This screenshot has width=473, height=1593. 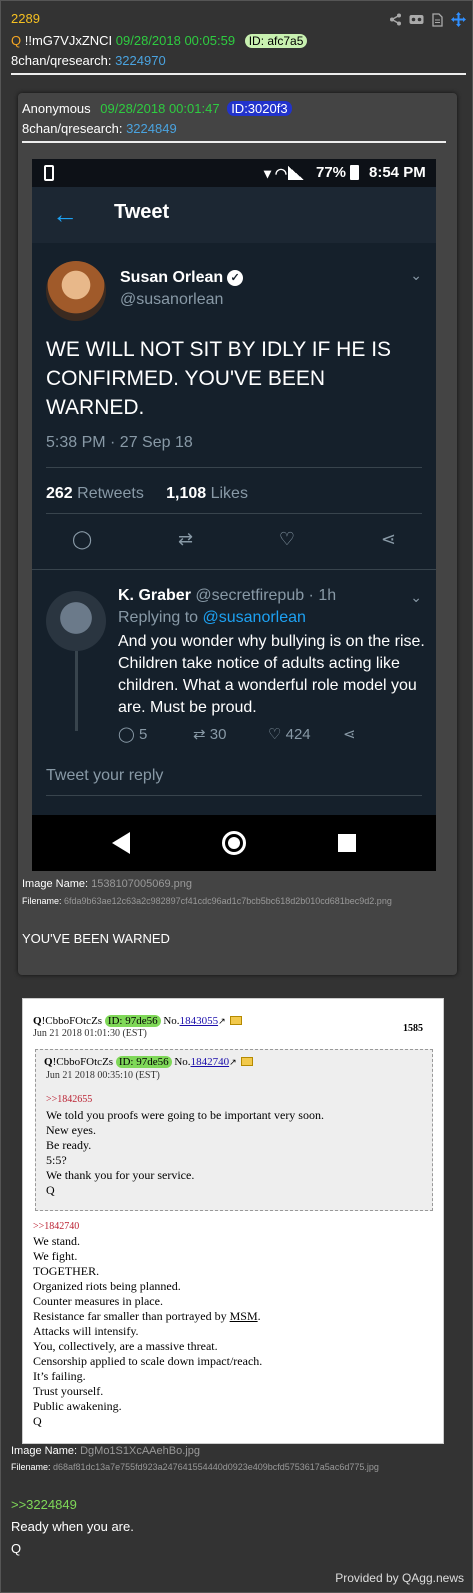 What do you see at coordinates (56, 1160) in the screenshot?
I see `text-line: 5:5?` at bounding box center [56, 1160].